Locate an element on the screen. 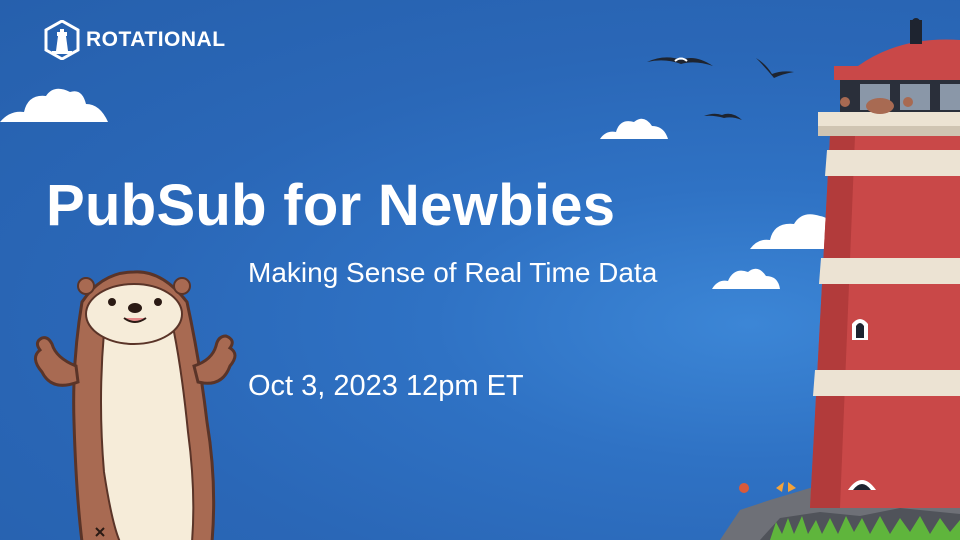 The height and width of the screenshot is (540, 960). brand-logo: ROTATIONAL is located at coordinates (135, 40).